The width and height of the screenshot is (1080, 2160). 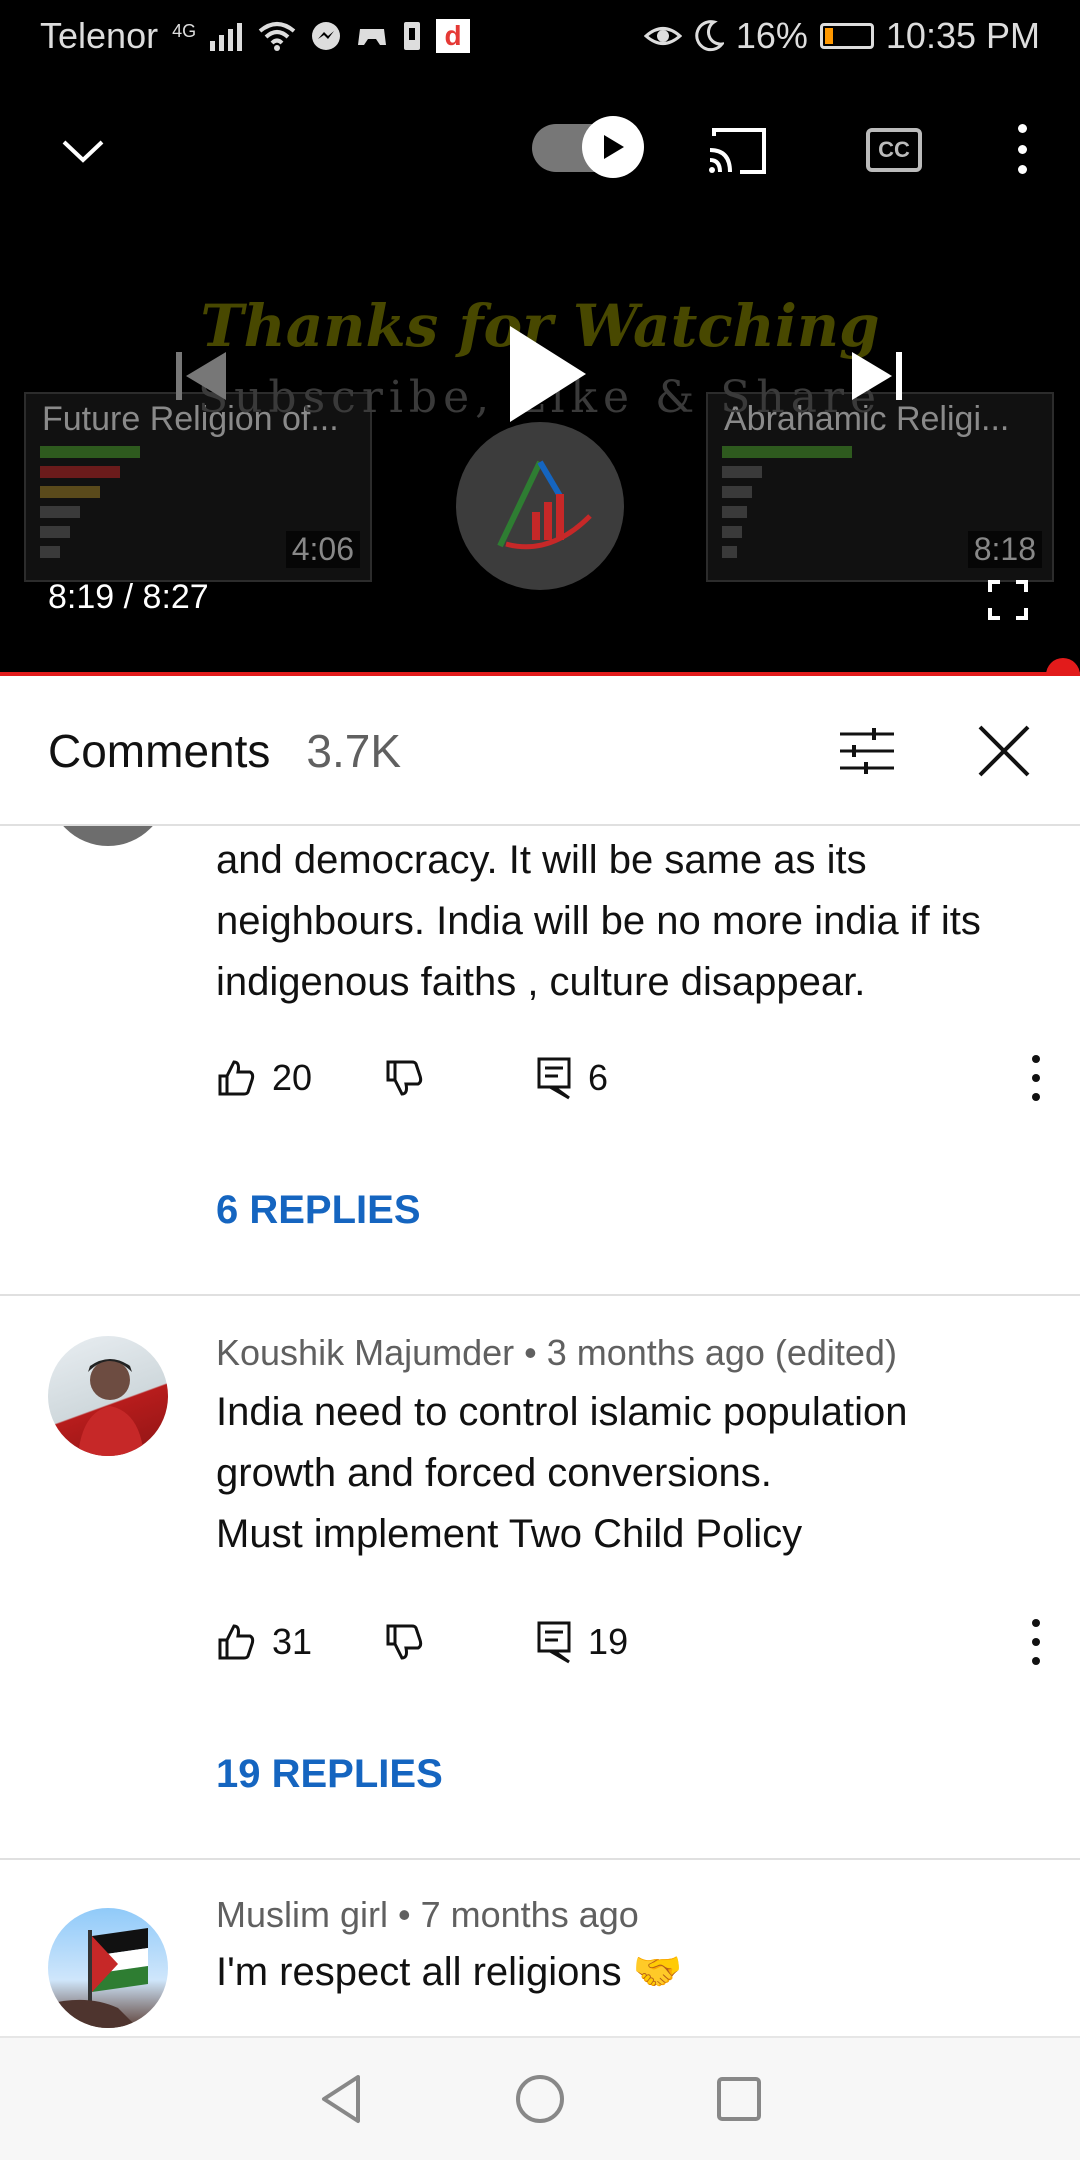 I want to click on reply-count: 6, so click(x=598, y=1077).